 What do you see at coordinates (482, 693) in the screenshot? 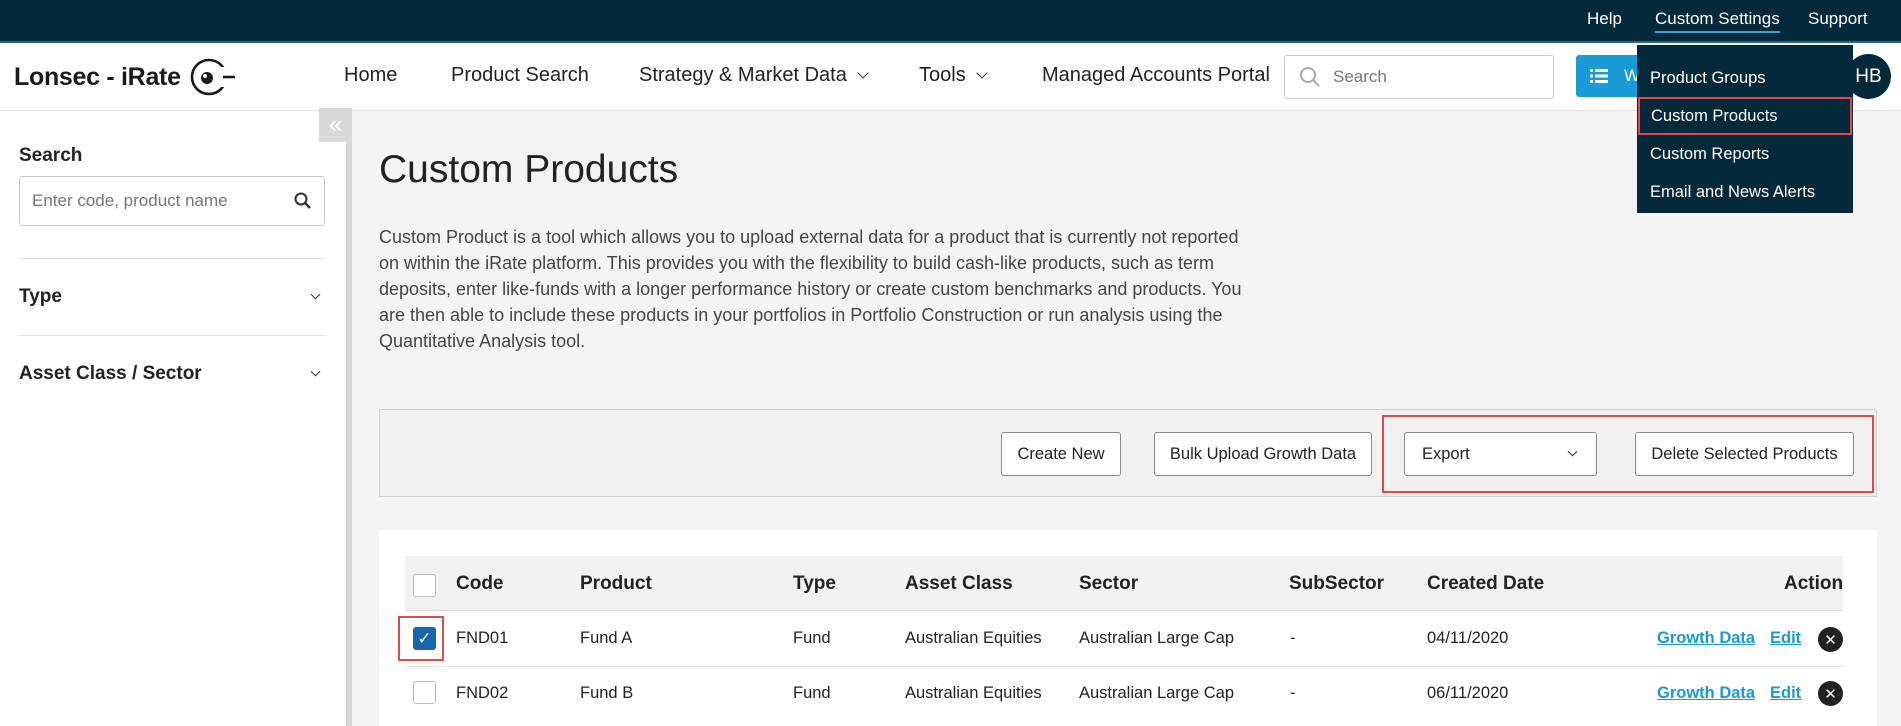
I see `cell-code: FND02` at bounding box center [482, 693].